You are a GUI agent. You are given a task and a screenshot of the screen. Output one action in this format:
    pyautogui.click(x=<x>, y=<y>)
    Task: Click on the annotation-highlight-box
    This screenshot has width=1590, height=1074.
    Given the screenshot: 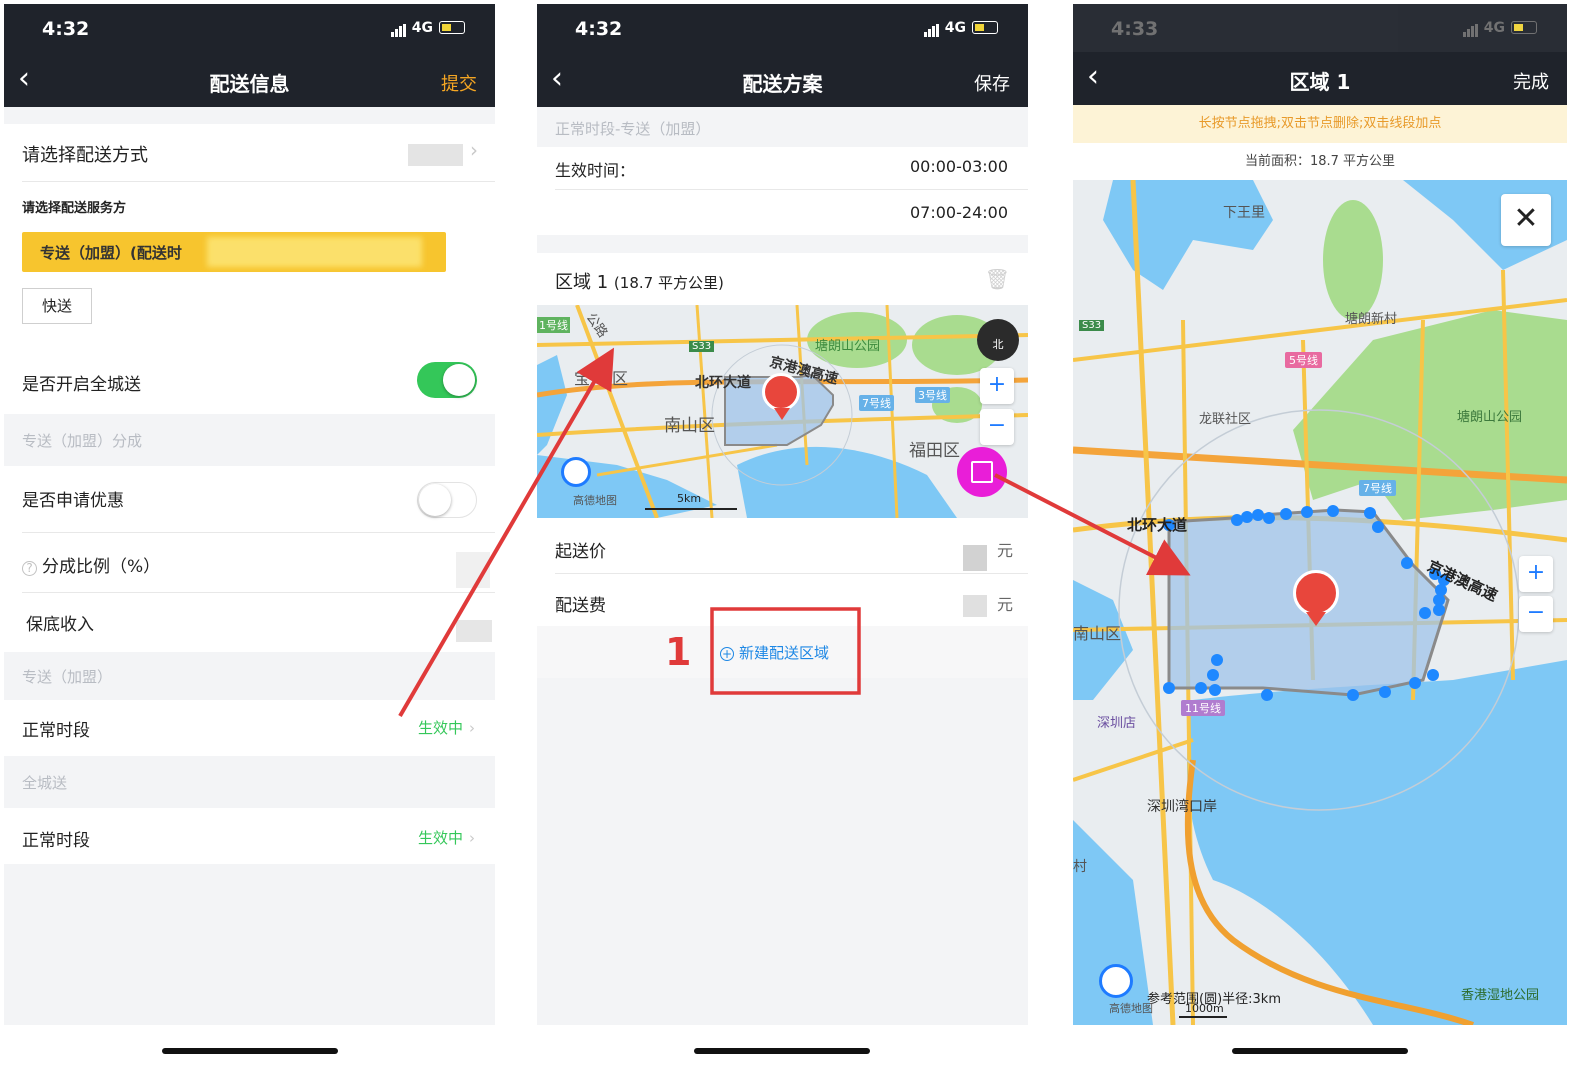 What is the action you would take?
    pyautogui.click(x=785, y=651)
    